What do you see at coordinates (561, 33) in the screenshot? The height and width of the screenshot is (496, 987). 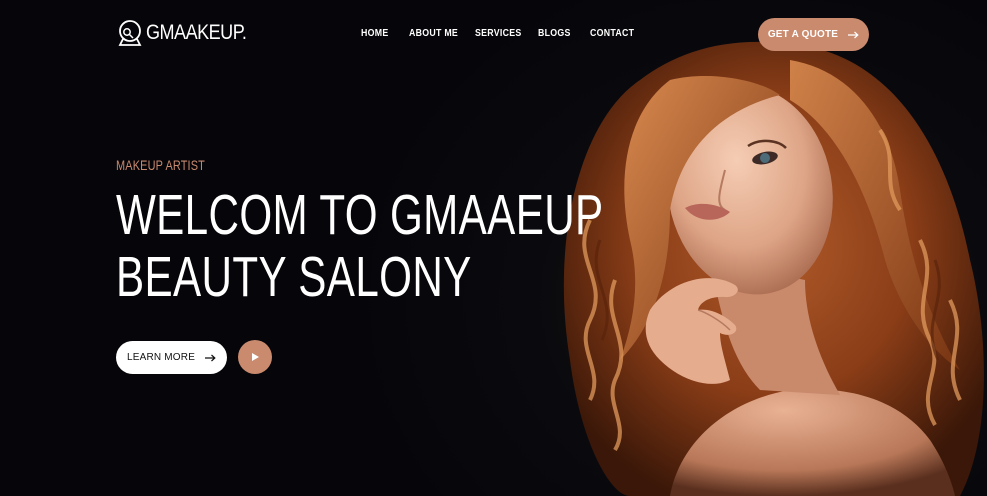 I see `nav-item-blogs: BLOGS` at bounding box center [561, 33].